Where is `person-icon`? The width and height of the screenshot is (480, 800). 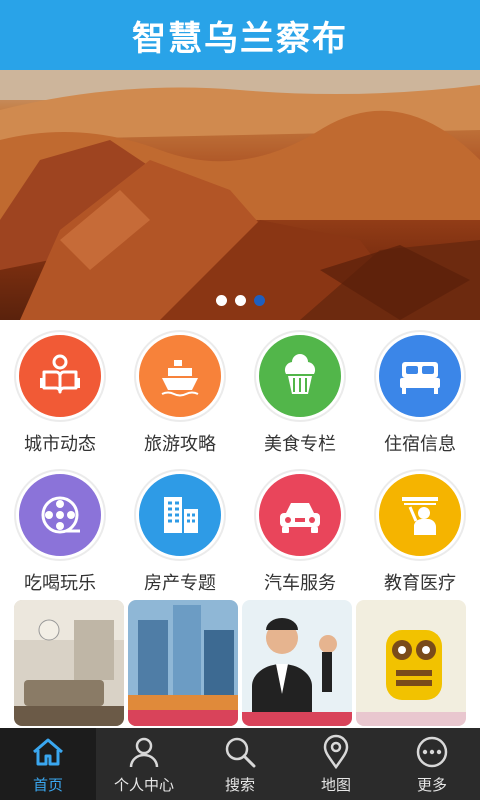 person-icon is located at coordinates (144, 752).